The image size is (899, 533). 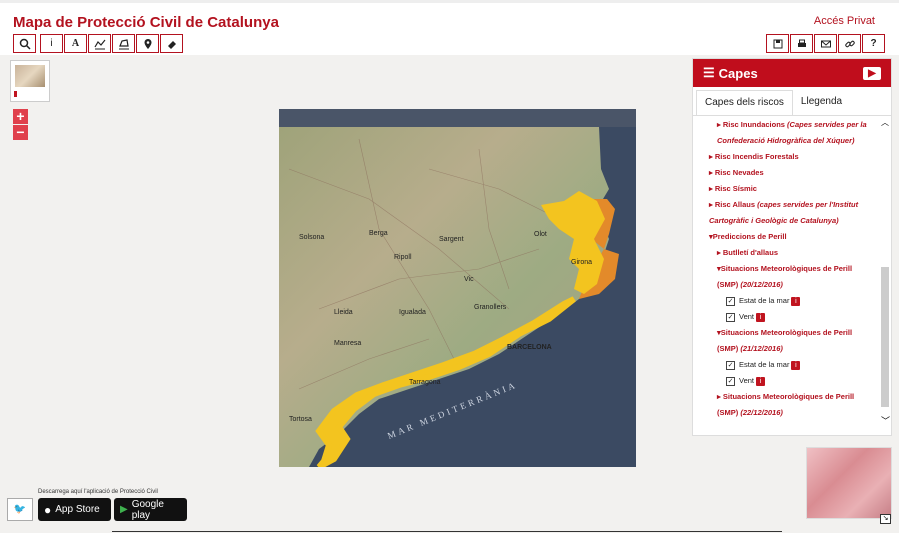 I want to click on google-play-button: ▶ Google play, so click(x=150, y=509).